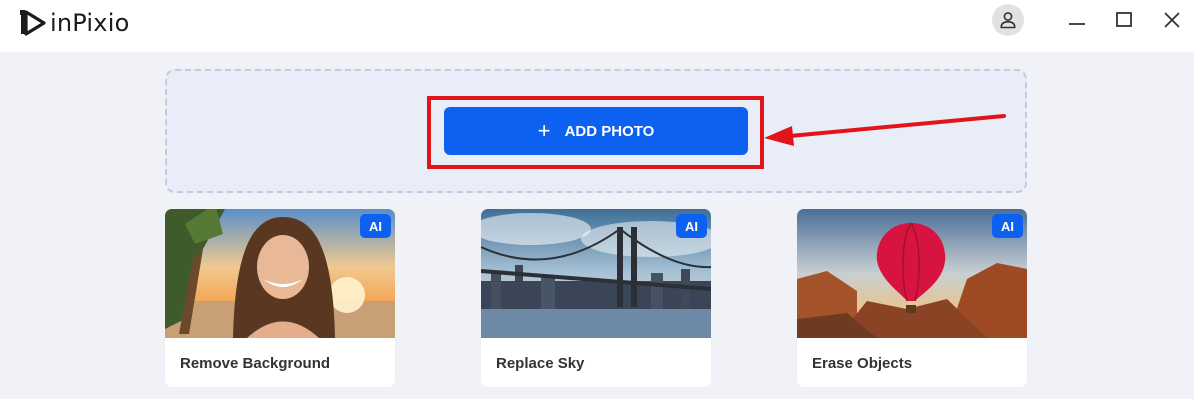  I want to click on account-button, so click(1008, 20).